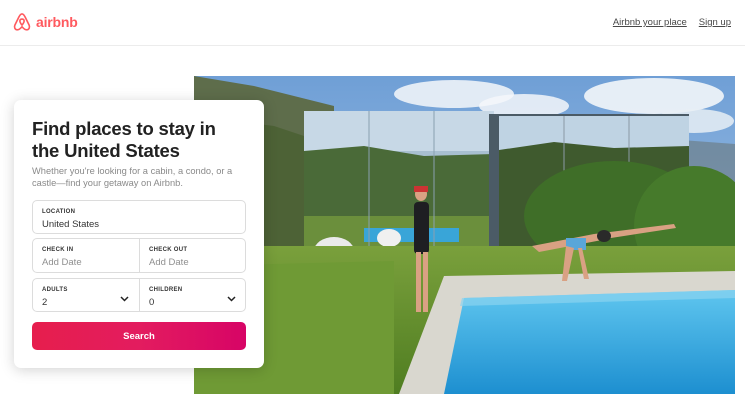  I want to click on check-in-label: CHECK IN, so click(58, 250).